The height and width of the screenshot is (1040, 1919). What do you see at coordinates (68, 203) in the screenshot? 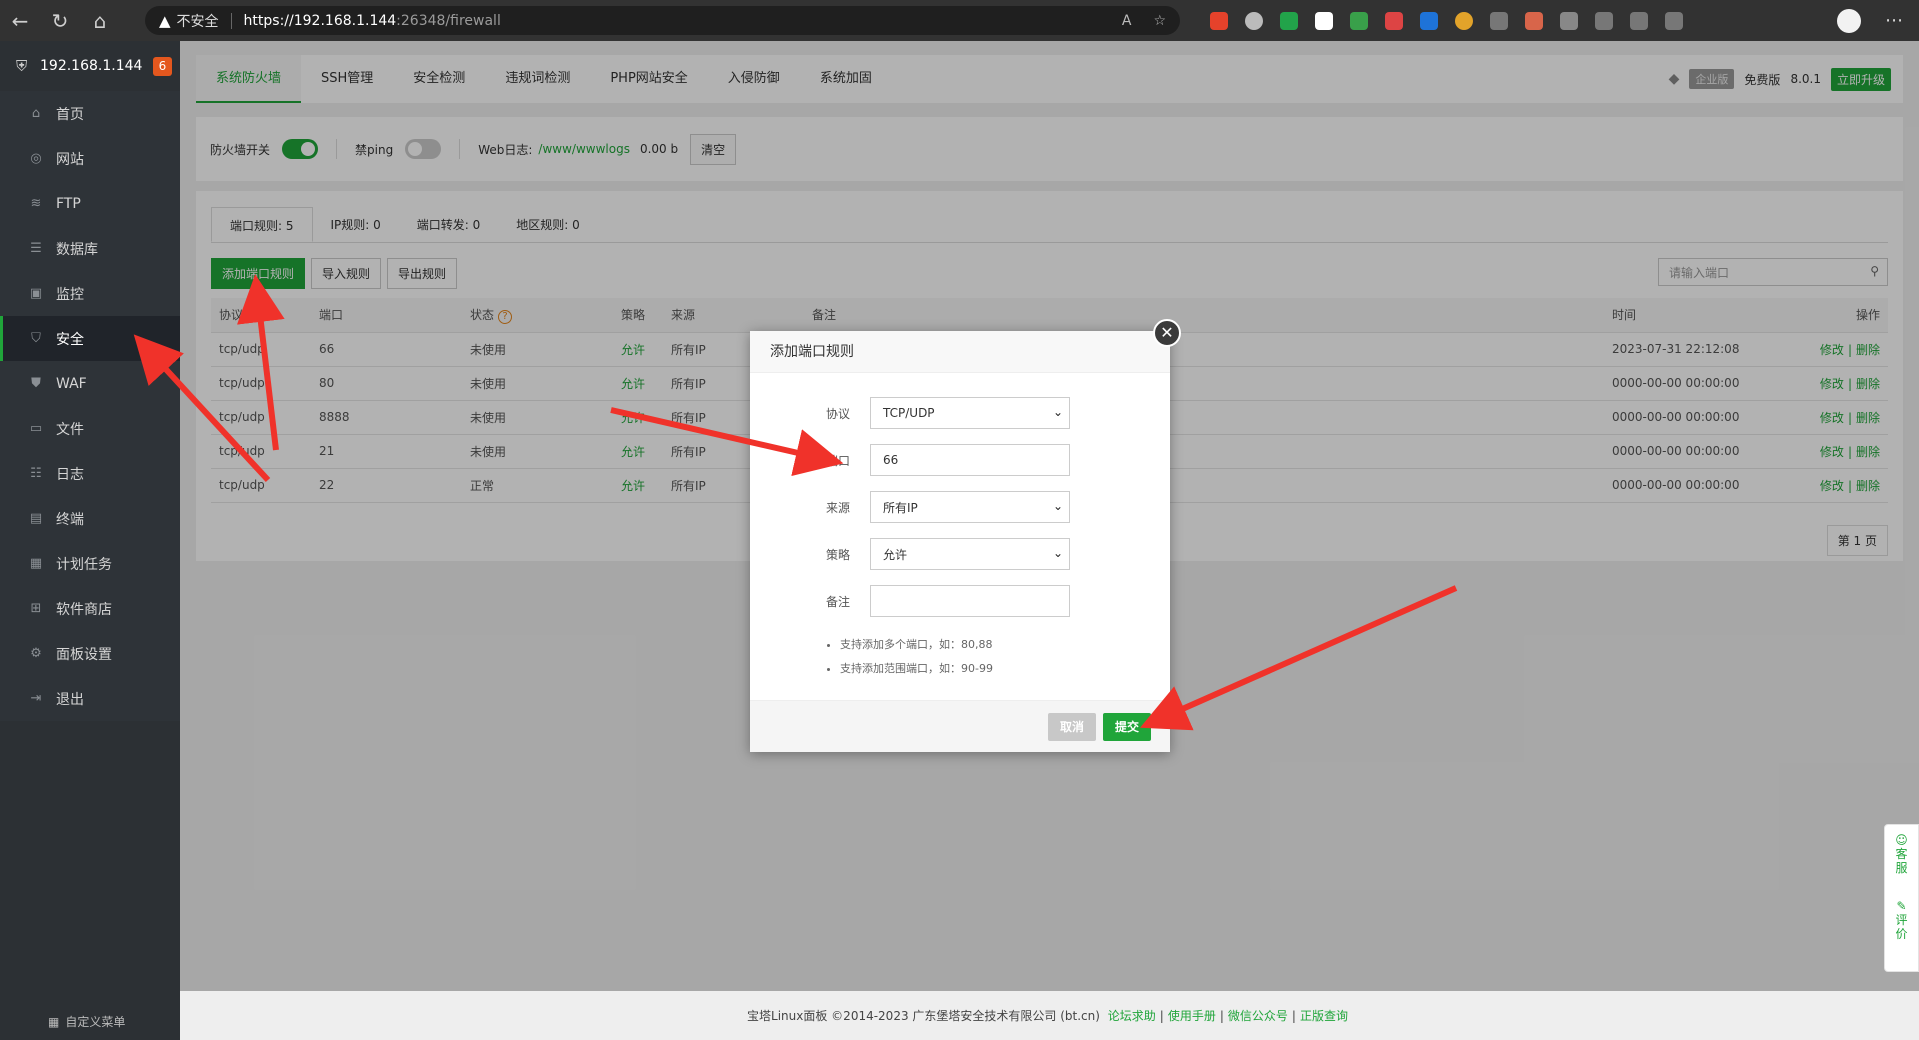
I see `sidebar-item-label: FTP` at bounding box center [68, 203].